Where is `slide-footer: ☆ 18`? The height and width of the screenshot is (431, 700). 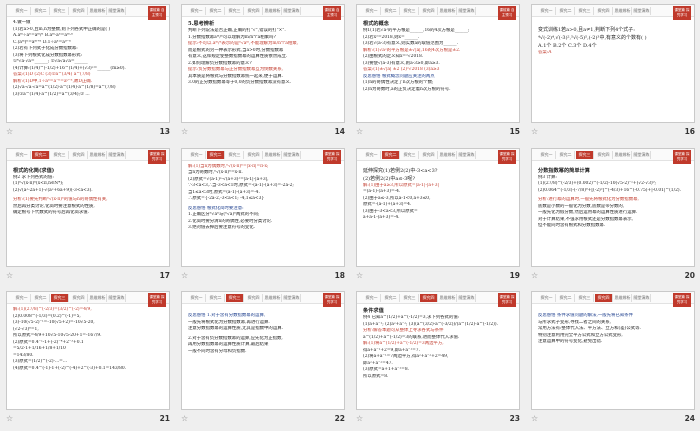 slide-footer: ☆ 18 is located at coordinates (263, 276).